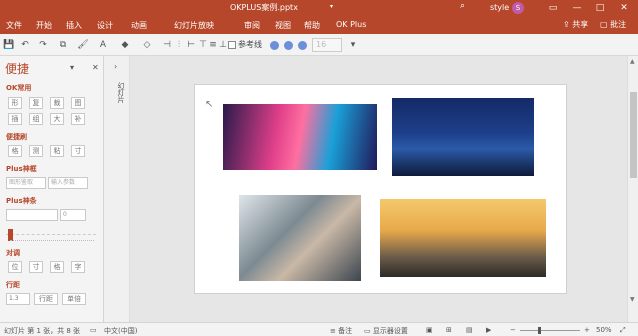  I want to click on undo-icon: ↶, so click(25, 45).